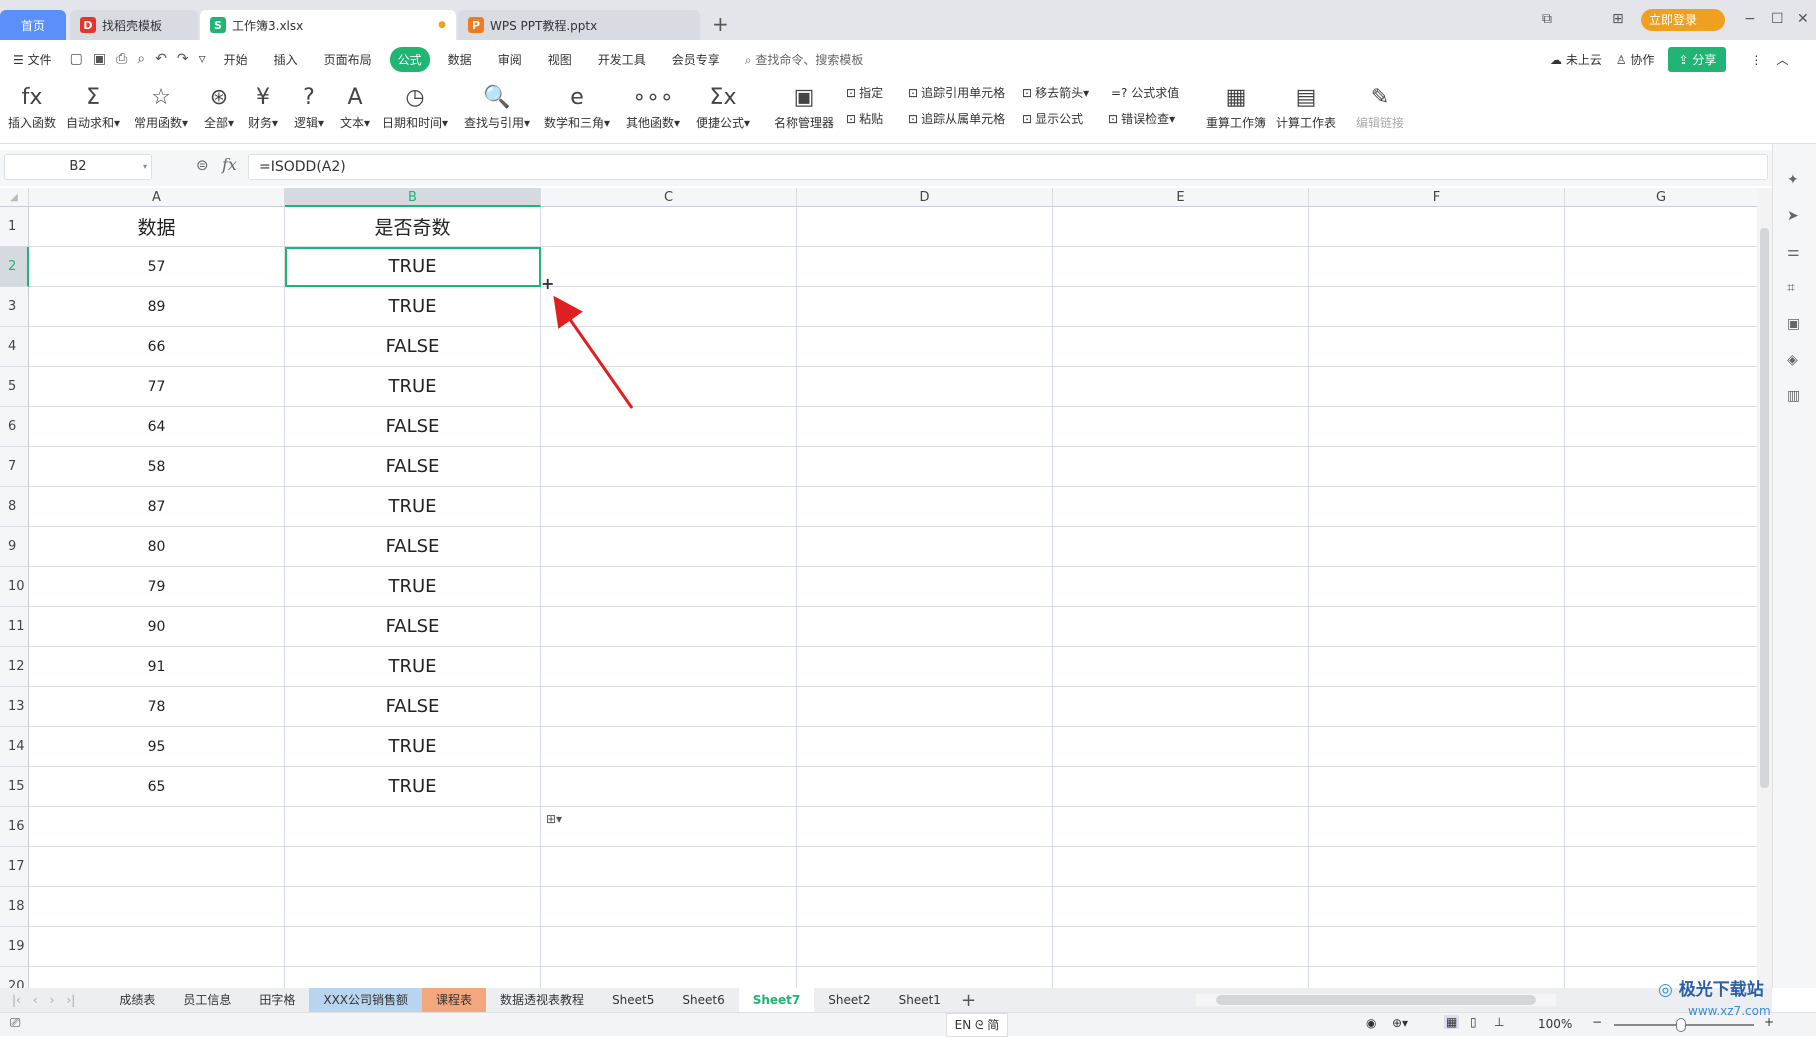 The width and height of the screenshot is (1816, 1037). Describe the element at coordinates (804, 59) in the screenshot. I see `command-search: ⌕ 查找命令、搜索模板` at that location.